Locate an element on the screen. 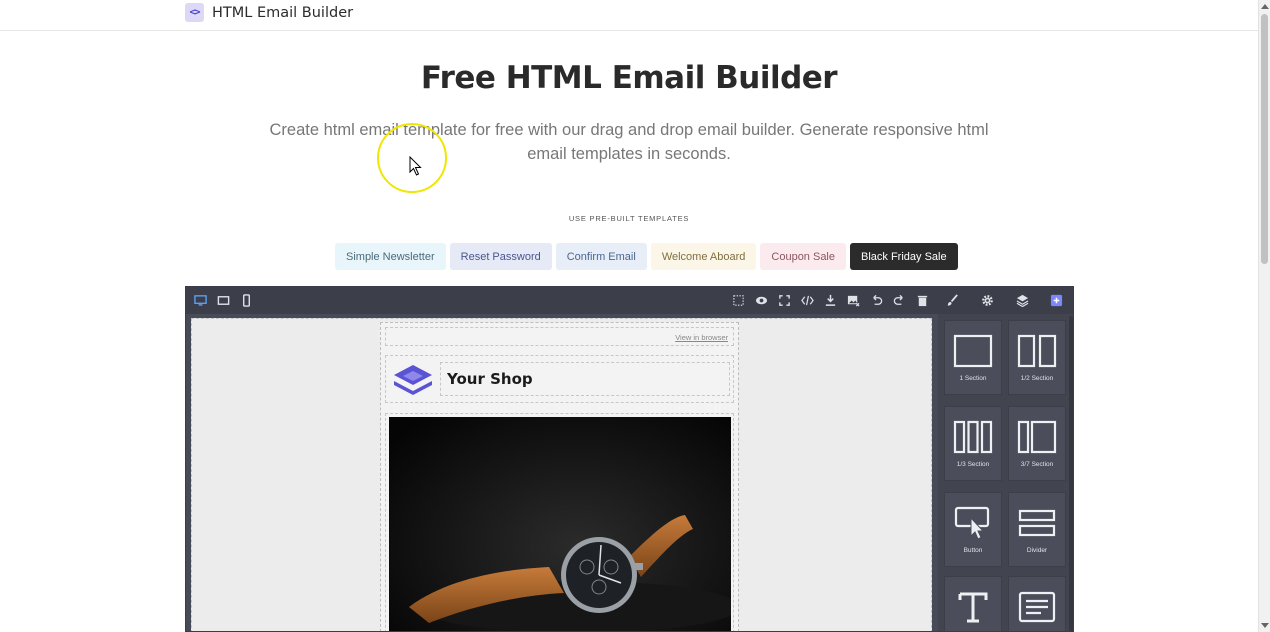 This screenshot has height=632, width=1270. code-icon: <> is located at coordinates (194, 12).